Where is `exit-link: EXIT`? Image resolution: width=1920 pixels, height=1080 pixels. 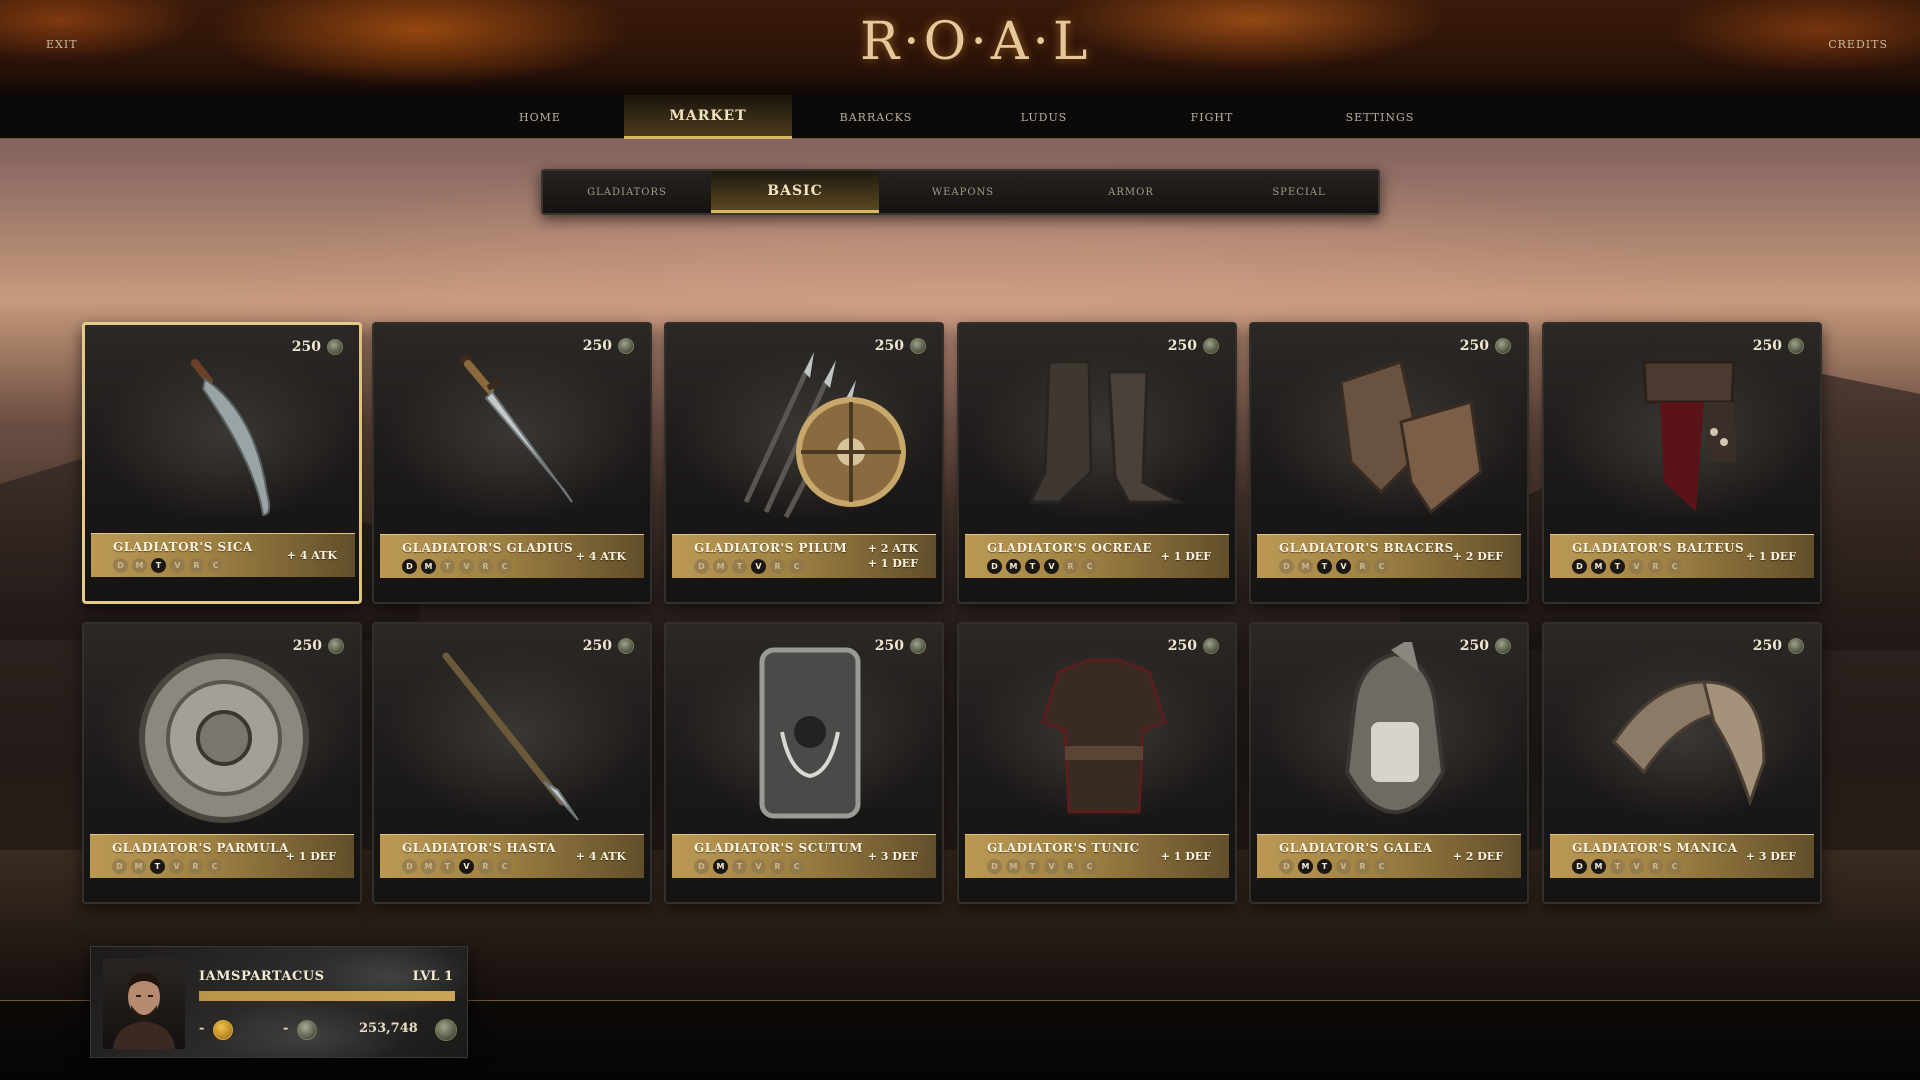 exit-link: EXIT is located at coordinates (62, 44).